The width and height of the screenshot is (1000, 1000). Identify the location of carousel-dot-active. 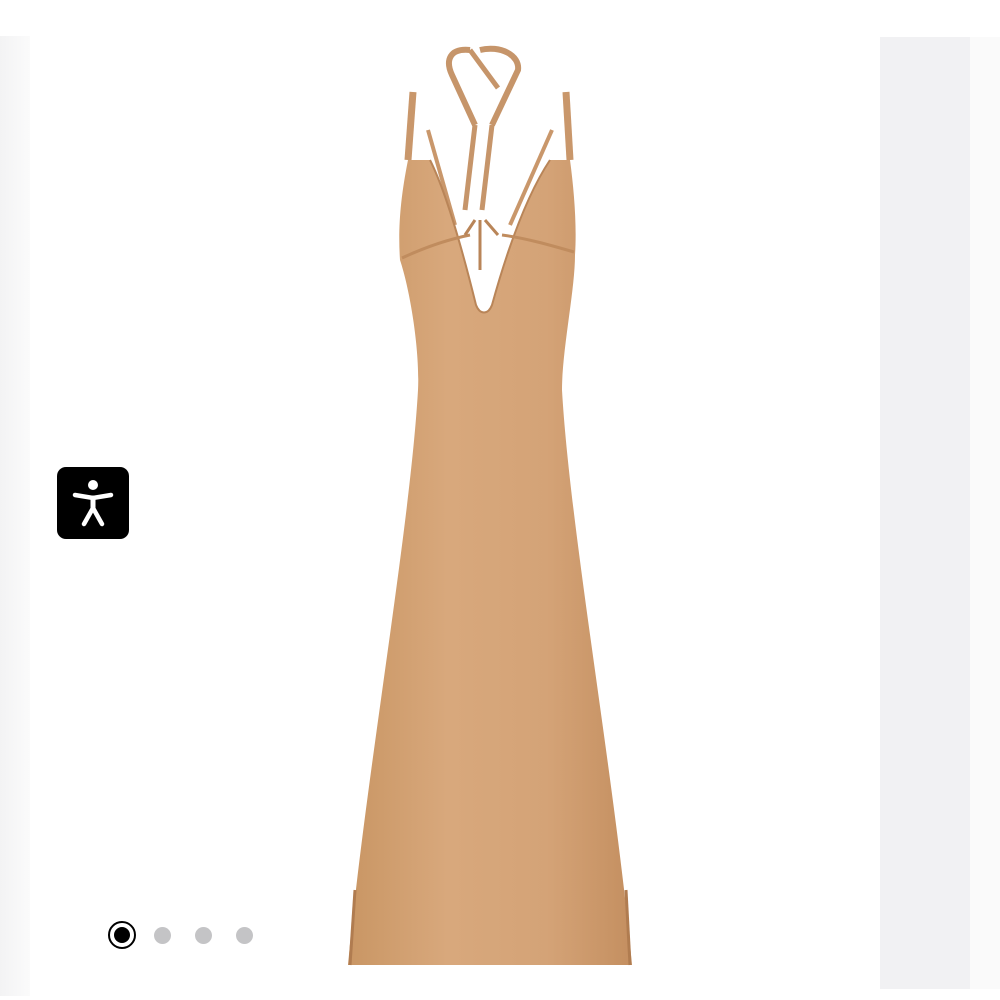
(122, 935).